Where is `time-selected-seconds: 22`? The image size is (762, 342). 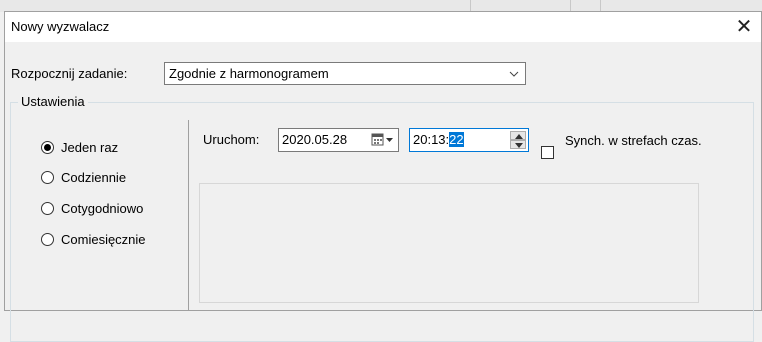
time-selected-seconds: 22 is located at coordinates (456, 139).